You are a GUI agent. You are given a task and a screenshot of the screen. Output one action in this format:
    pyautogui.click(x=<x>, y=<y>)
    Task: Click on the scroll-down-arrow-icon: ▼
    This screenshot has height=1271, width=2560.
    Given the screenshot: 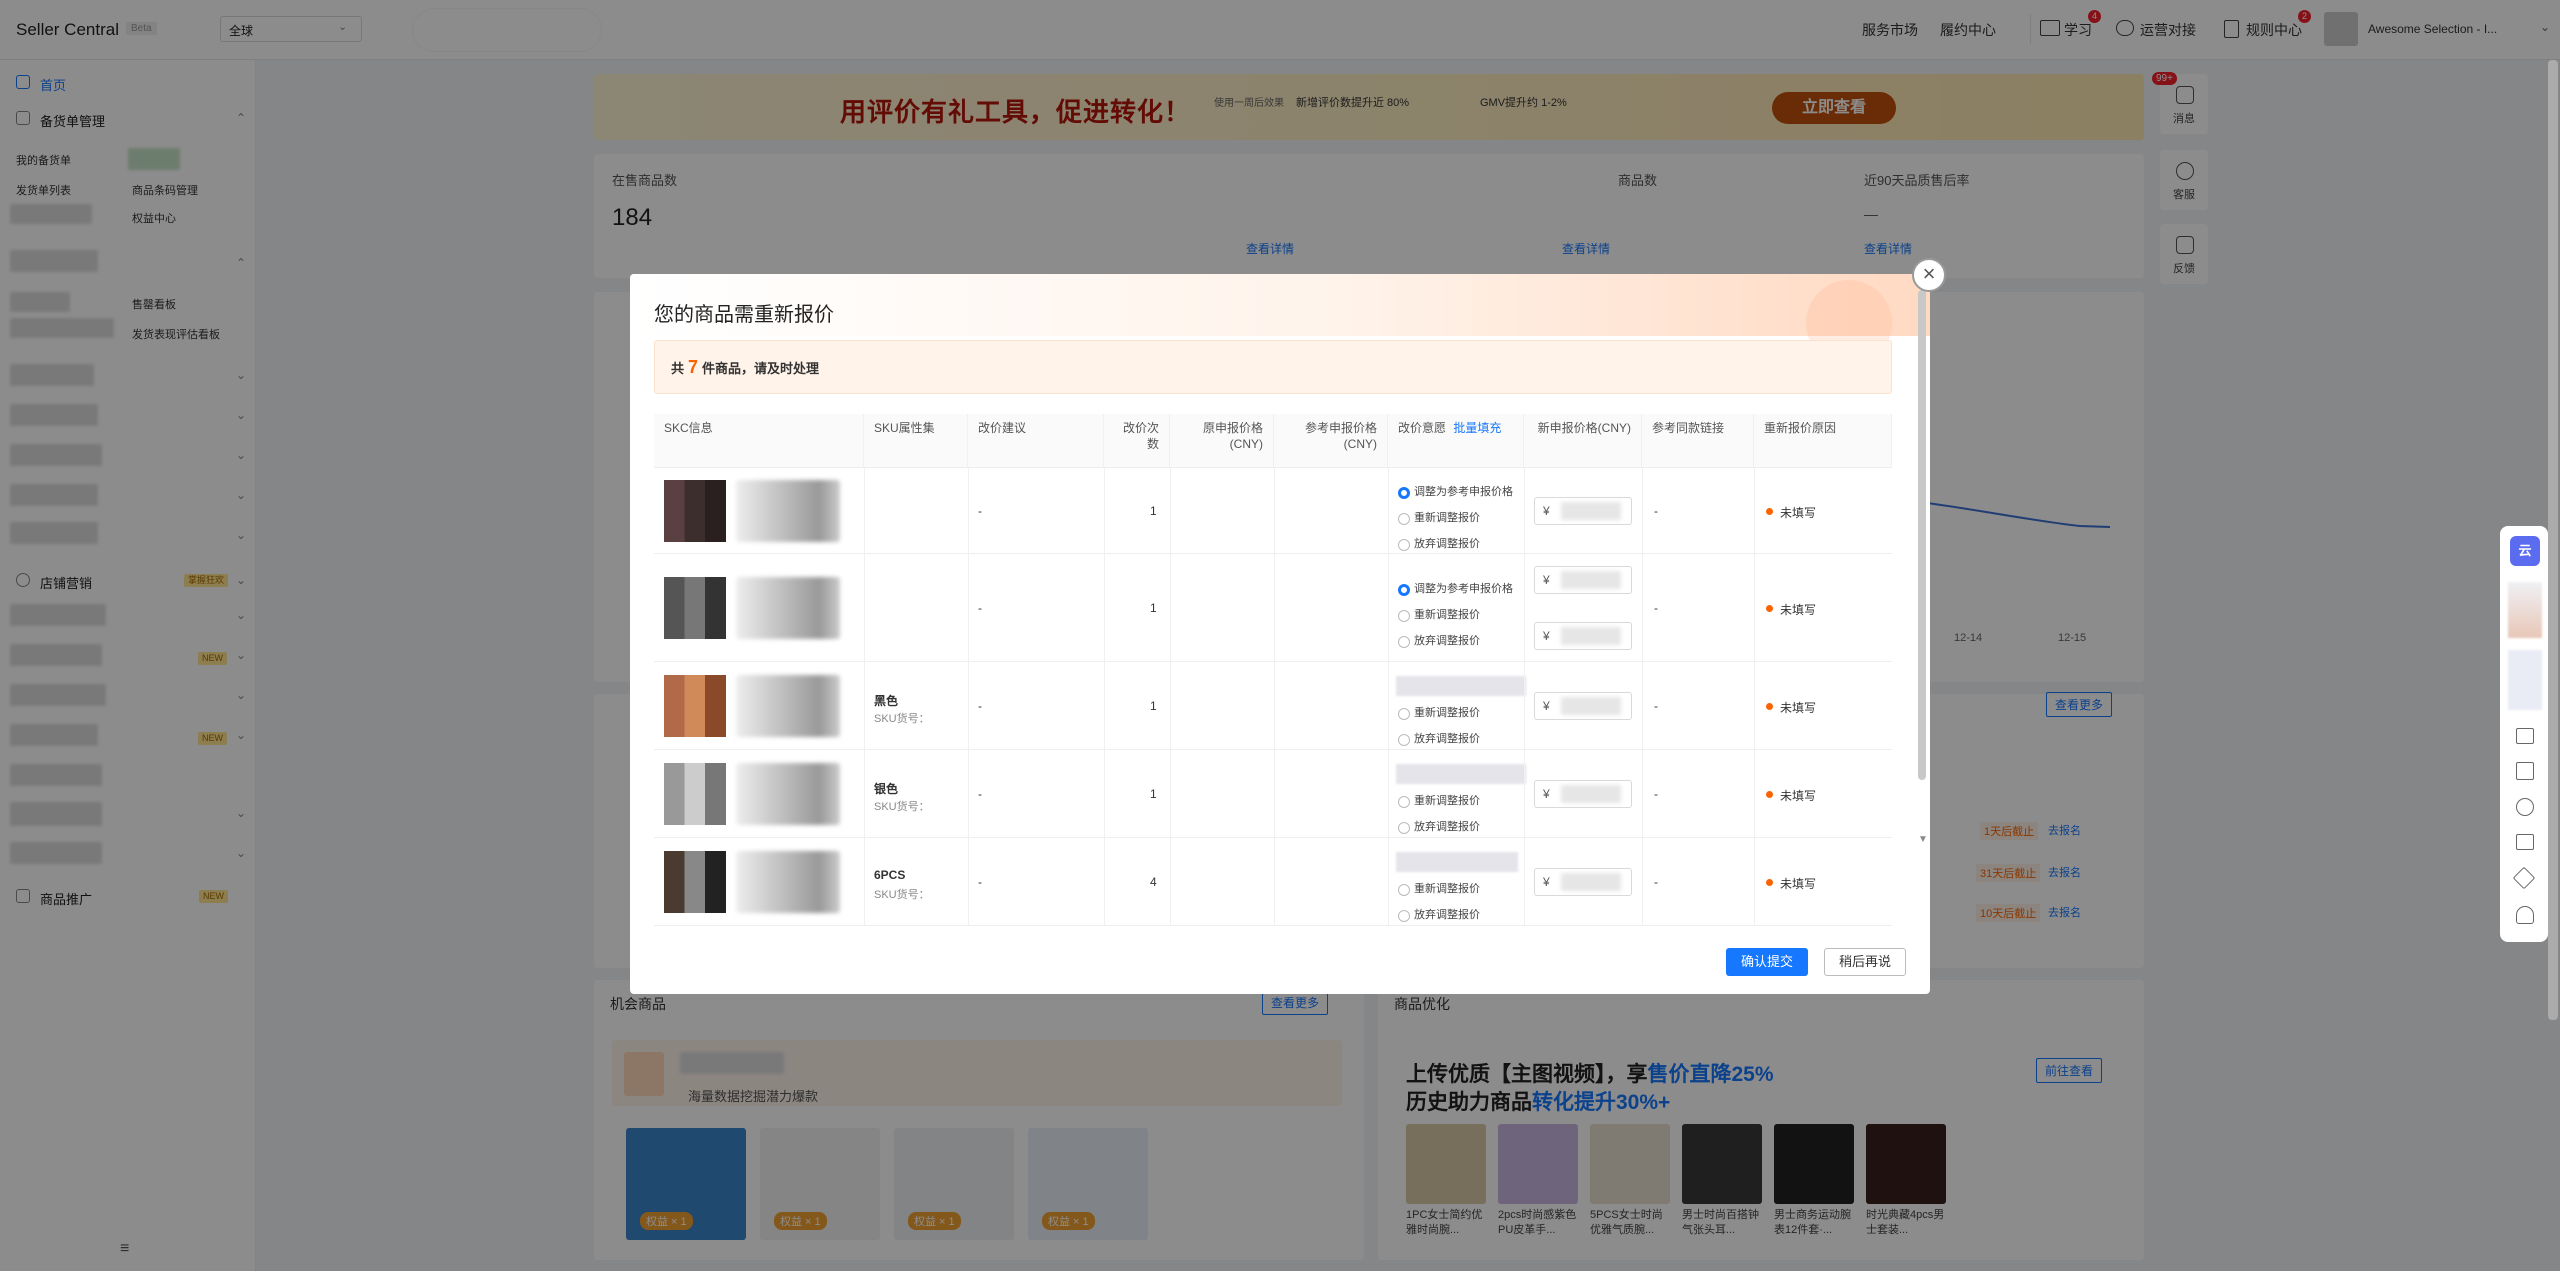 What is the action you would take?
    pyautogui.click(x=1923, y=839)
    